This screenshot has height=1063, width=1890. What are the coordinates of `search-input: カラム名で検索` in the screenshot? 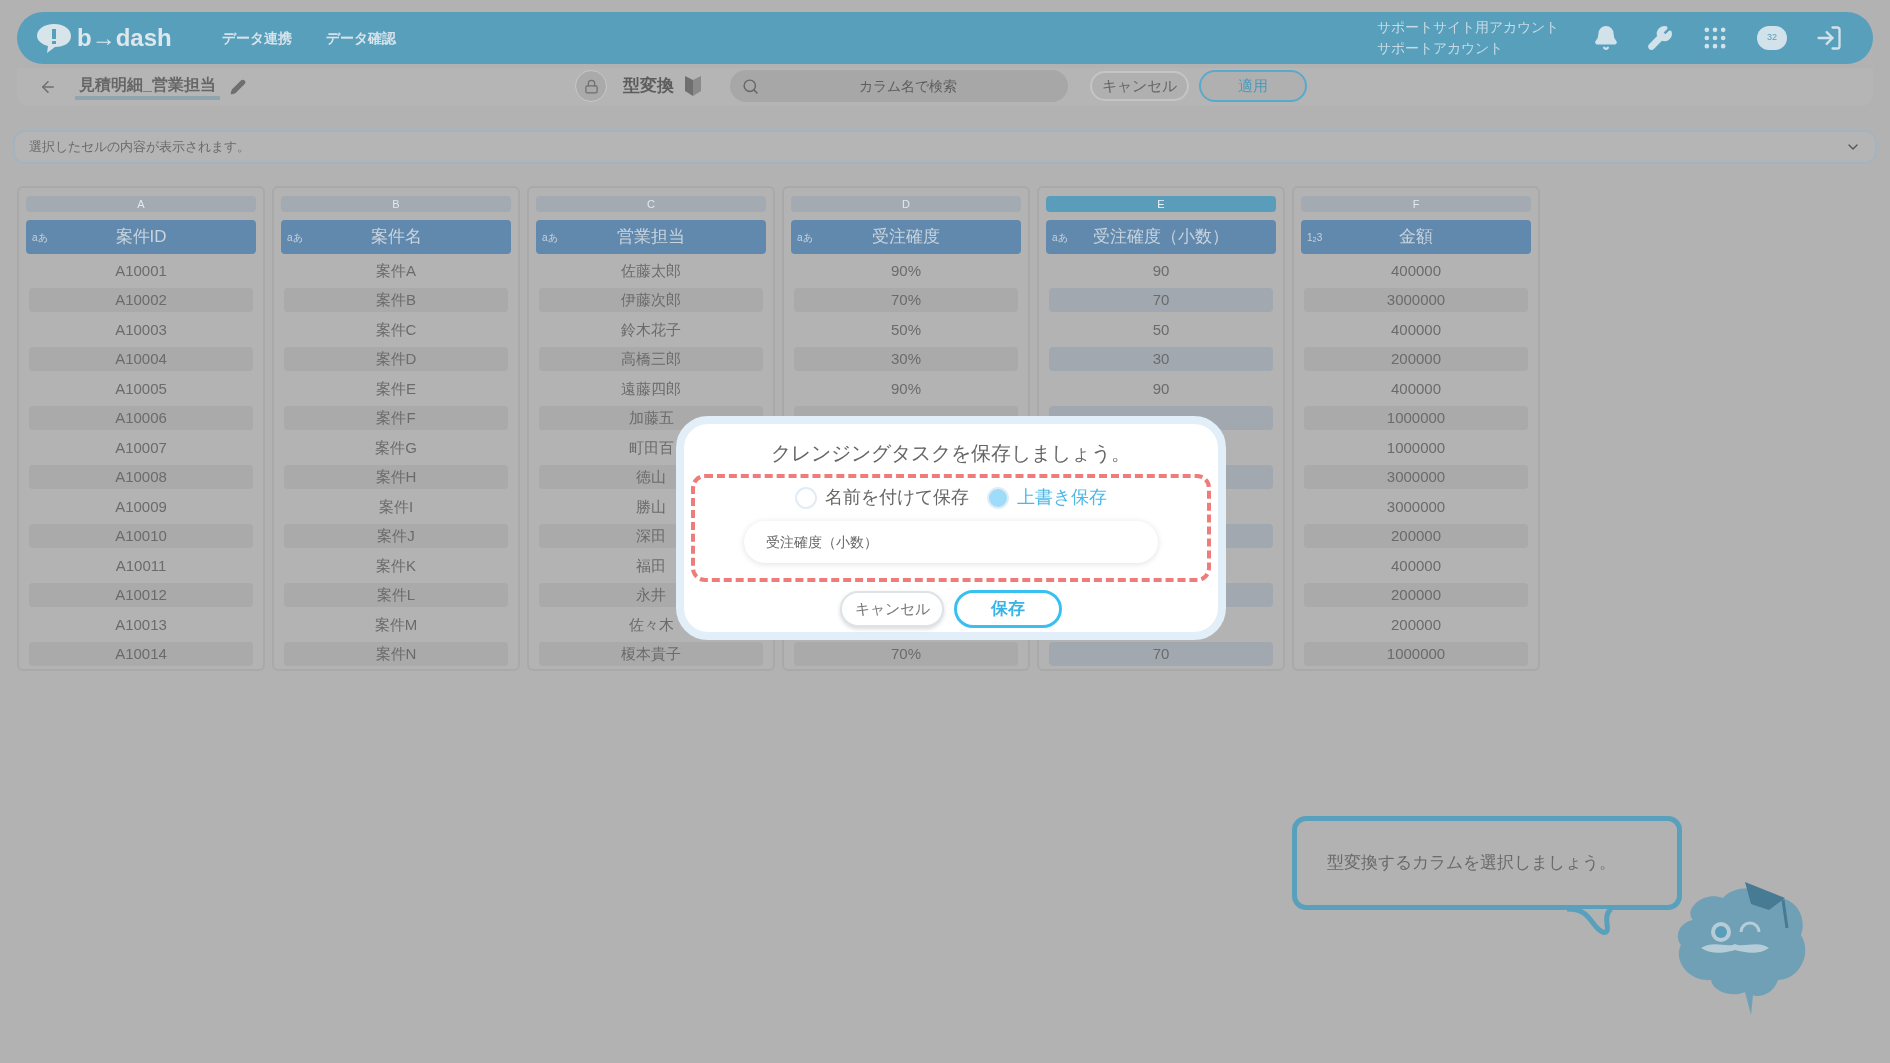 It's located at (907, 86).